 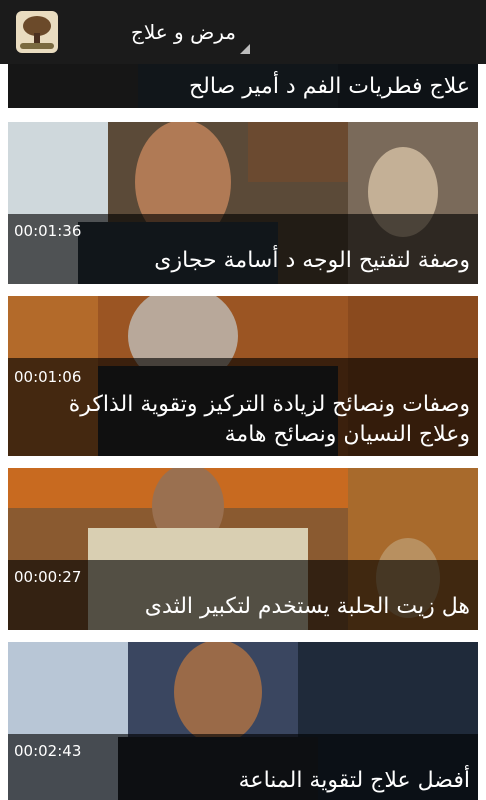 I want to click on video-title: علاج فطريات الفم د أمير صالح, so click(x=329, y=86).